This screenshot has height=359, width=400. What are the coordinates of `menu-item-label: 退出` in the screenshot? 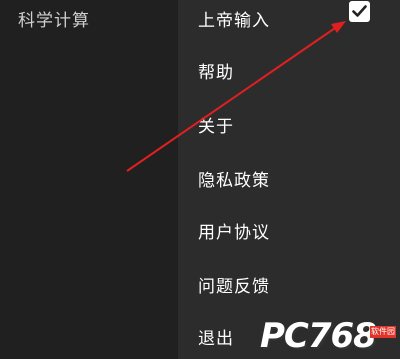 It's located at (216, 338).